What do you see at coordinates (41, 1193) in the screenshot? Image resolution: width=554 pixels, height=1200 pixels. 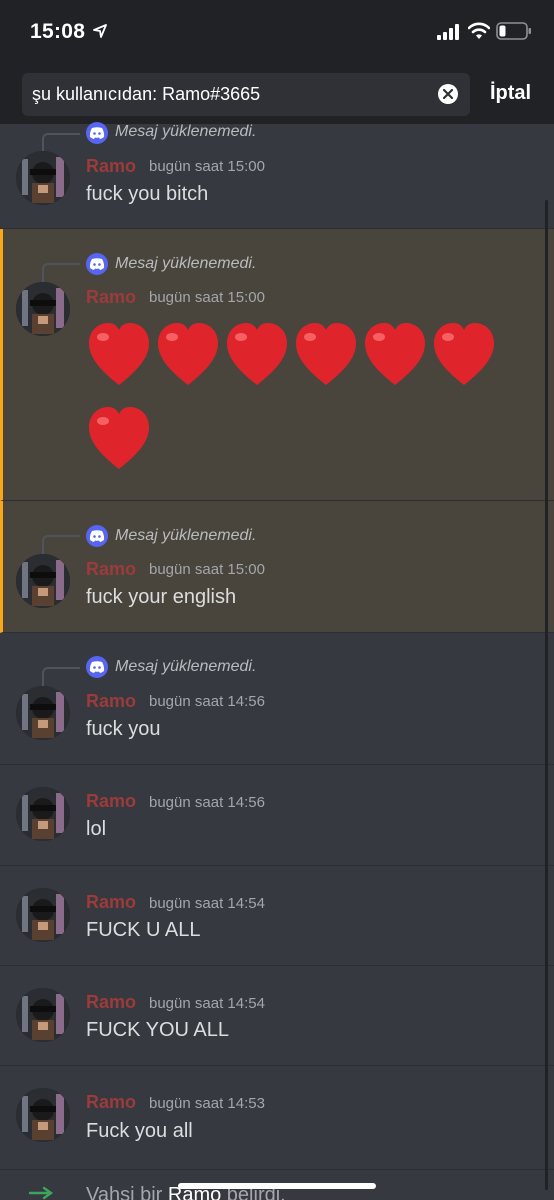 I see `join-arrow-icon` at bounding box center [41, 1193].